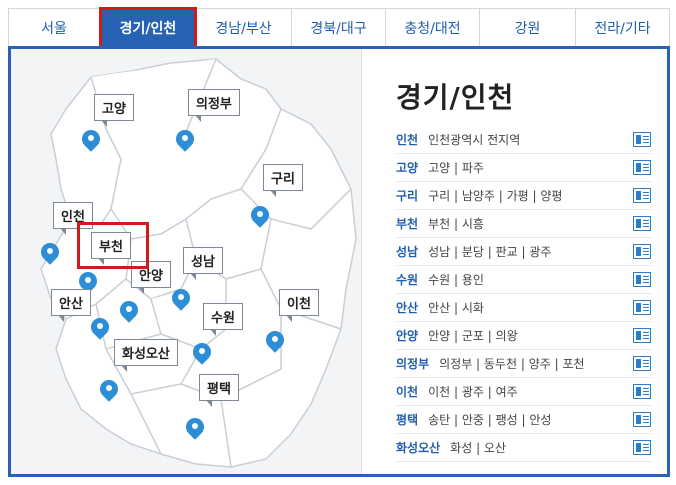 Image resolution: width=676 pixels, height=485 pixels. What do you see at coordinates (456, 308) in the screenshot?
I see `region-cities: 안산 | 시화` at bounding box center [456, 308].